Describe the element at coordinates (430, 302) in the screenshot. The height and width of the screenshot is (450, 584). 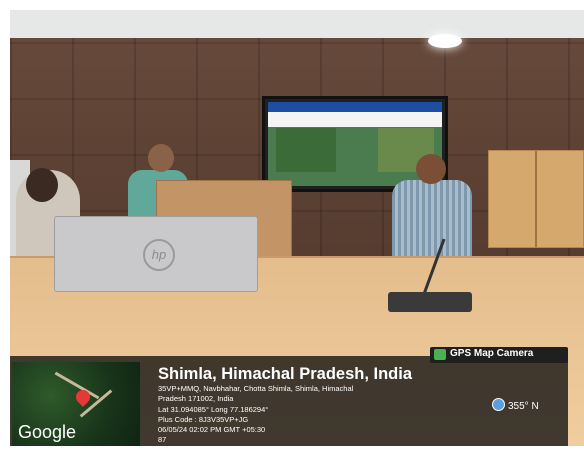
I see `microphone-base` at that location.